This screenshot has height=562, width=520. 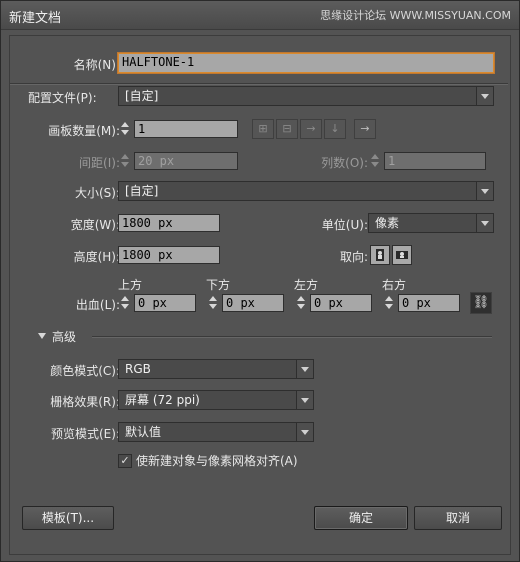 I want to click on dialog-title: 新建文档, so click(x=35, y=18).